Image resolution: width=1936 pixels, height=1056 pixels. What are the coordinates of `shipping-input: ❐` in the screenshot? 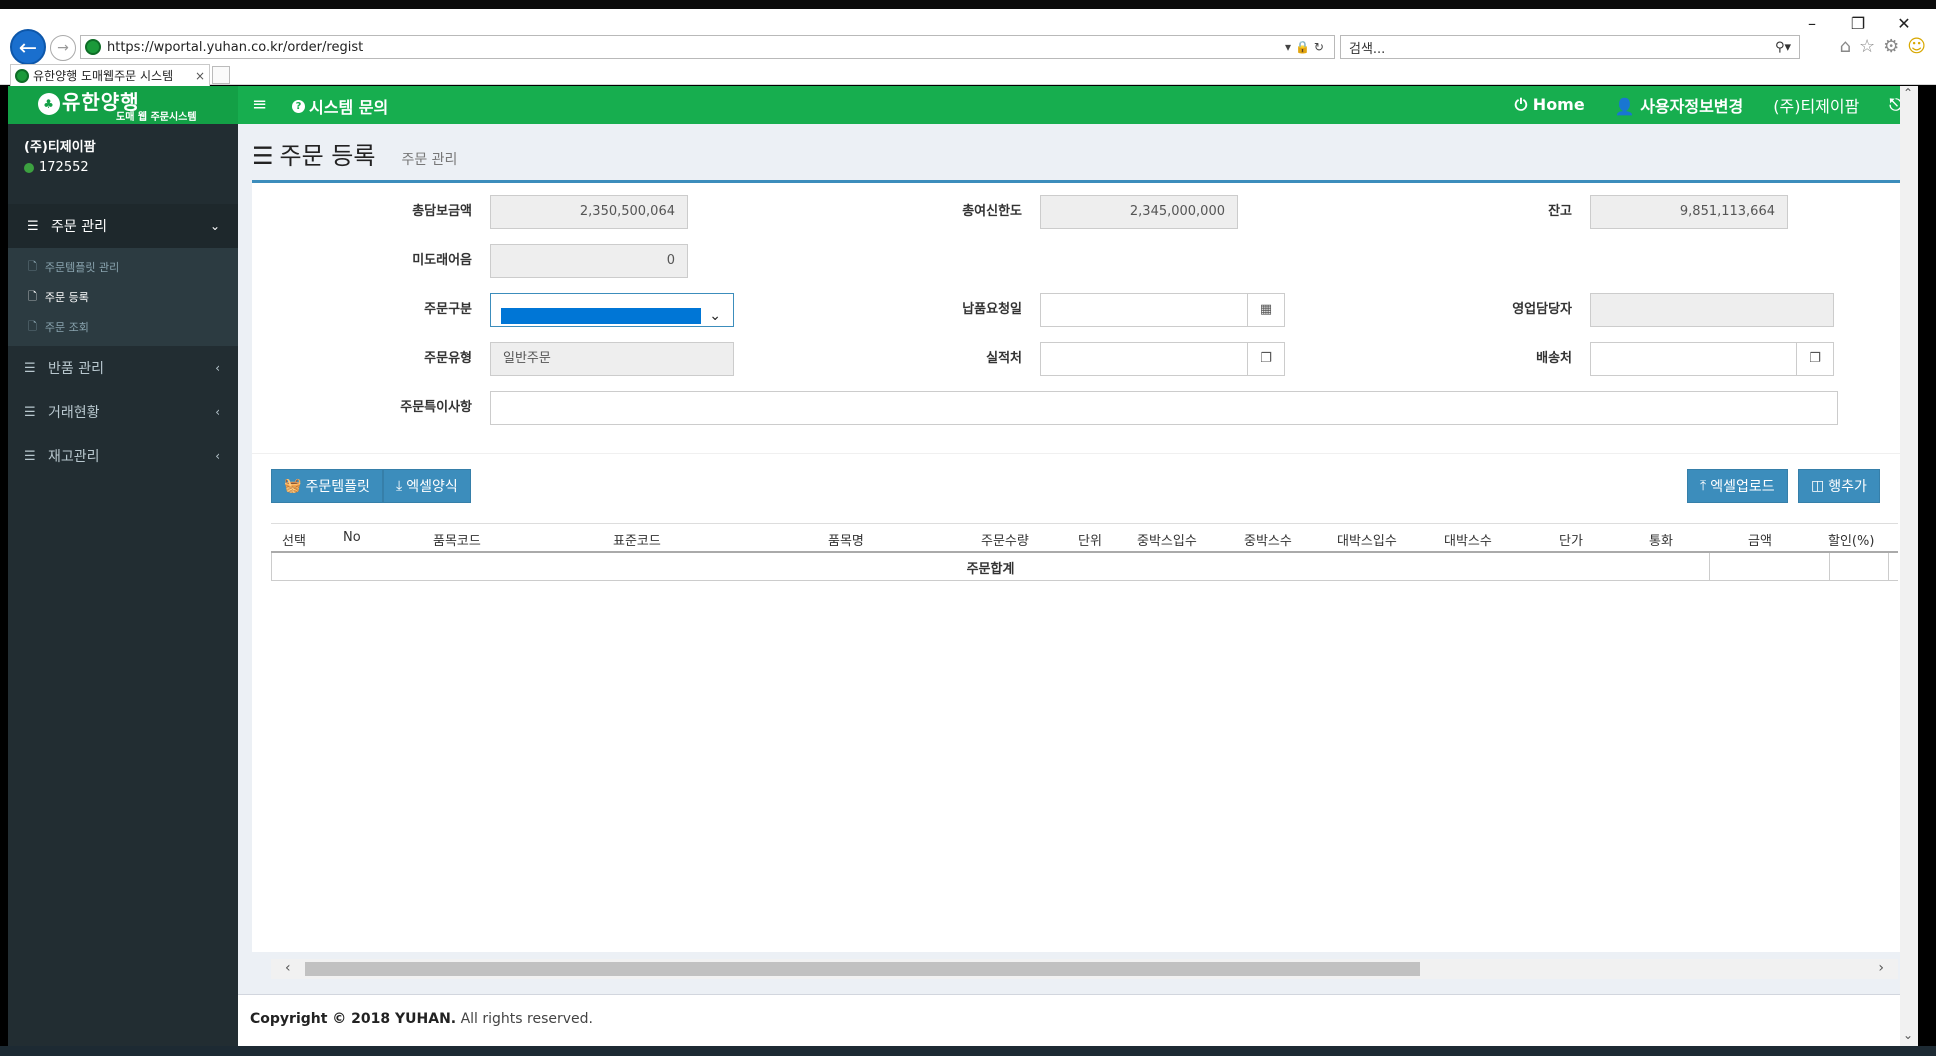 It's located at (1712, 359).